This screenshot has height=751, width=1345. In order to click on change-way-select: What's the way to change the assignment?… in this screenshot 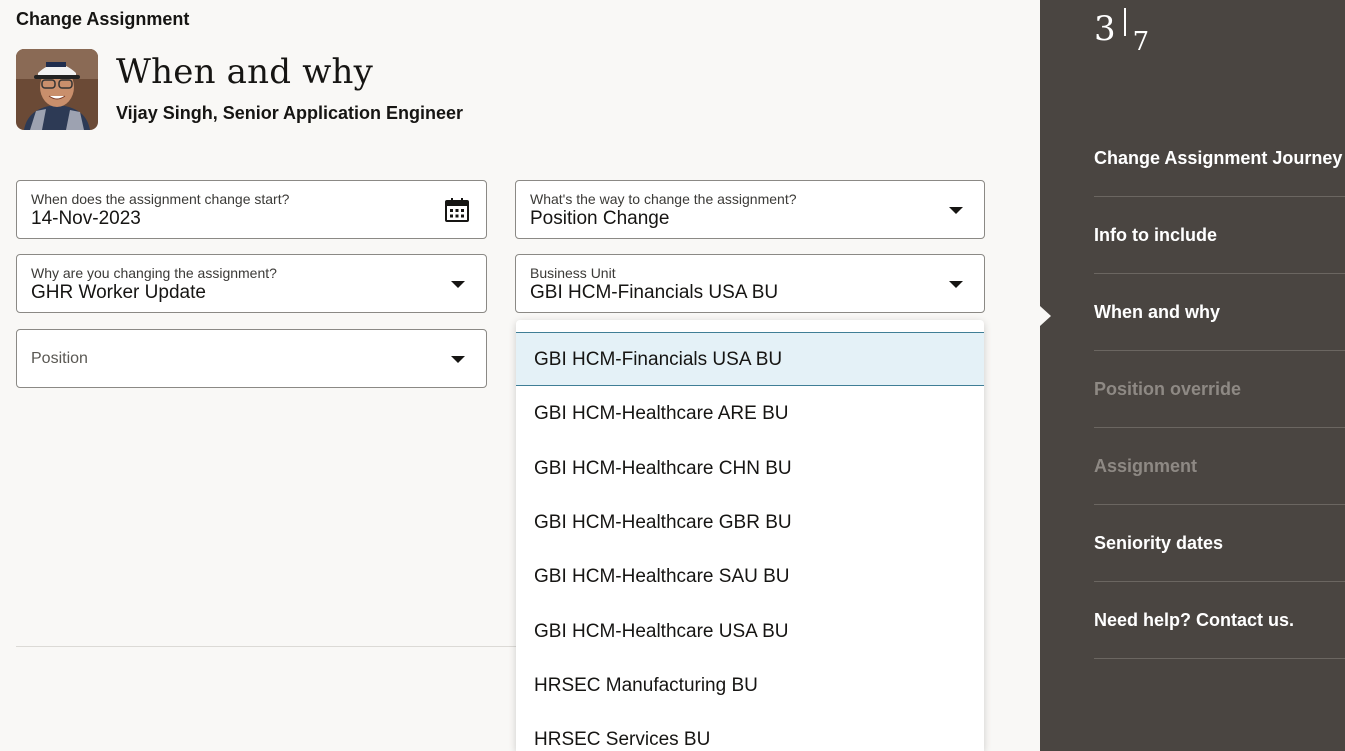, I will do `click(750, 209)`.